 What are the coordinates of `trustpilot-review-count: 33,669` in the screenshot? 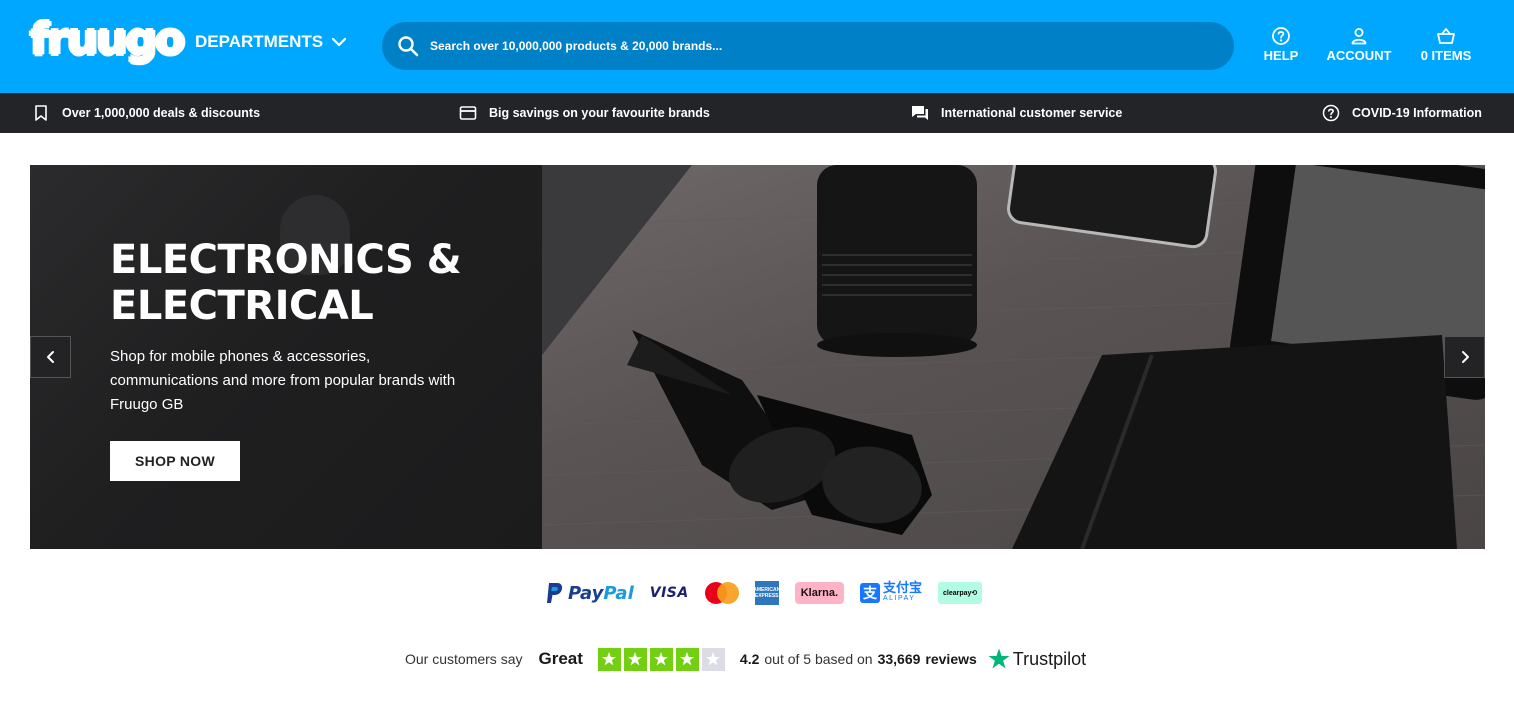 It's located at (899, 659).